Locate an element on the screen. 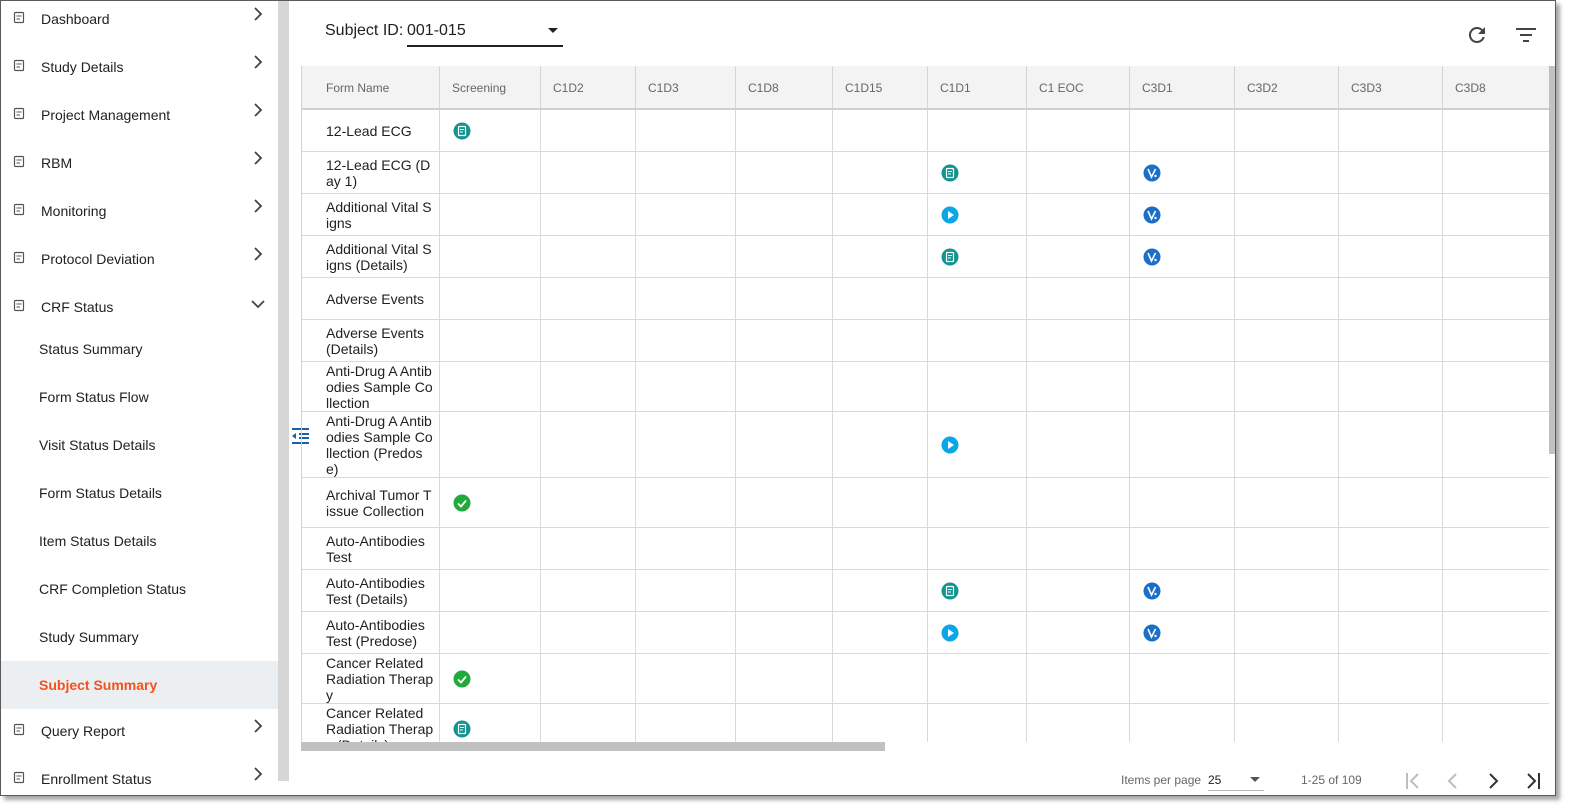  column-header: C1D8 is located at coordinates (784, 88).